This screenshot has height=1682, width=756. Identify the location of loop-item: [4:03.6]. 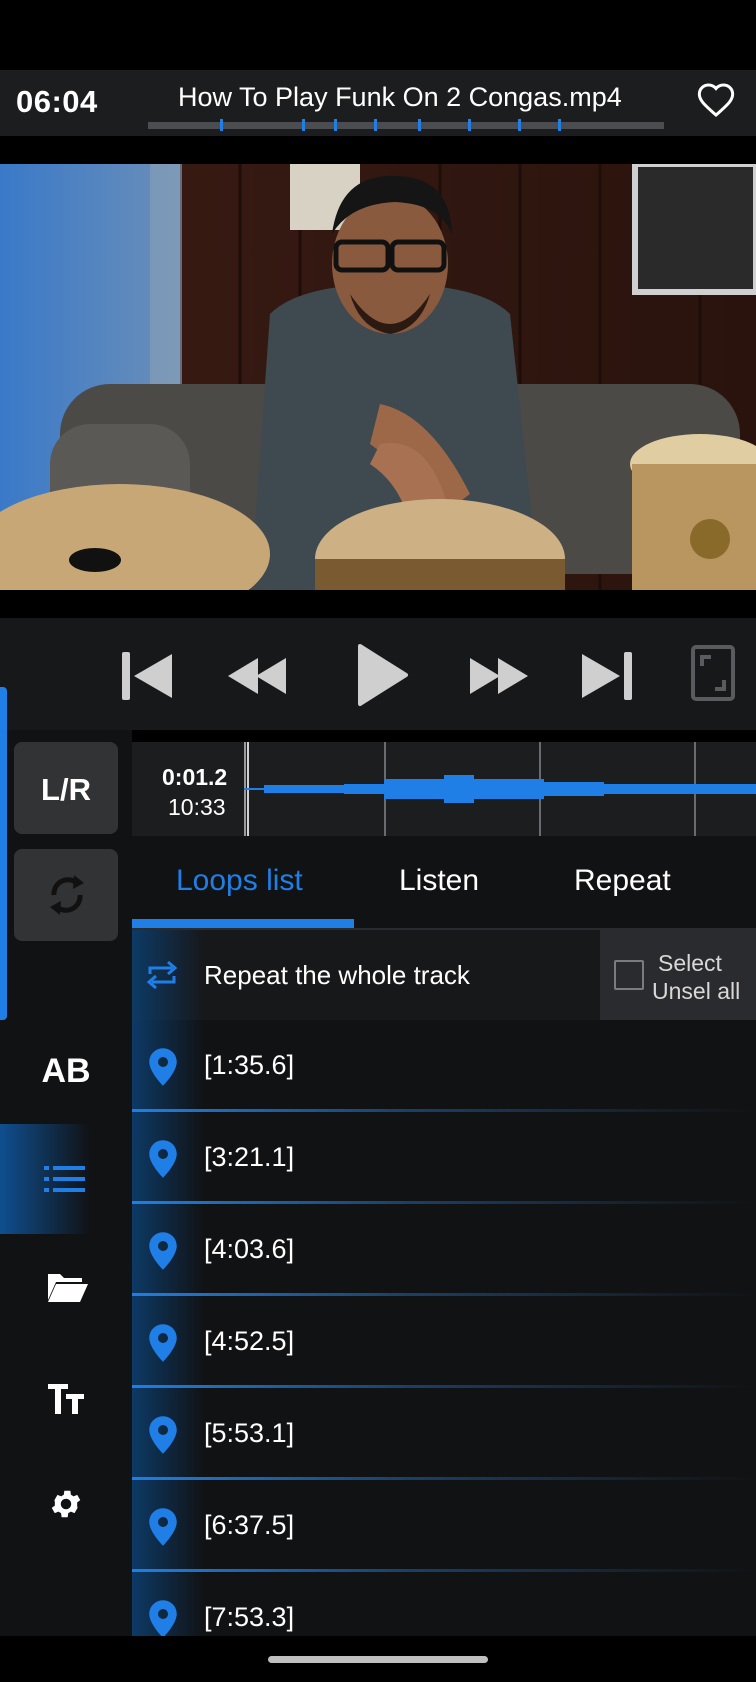
(444, 1250).